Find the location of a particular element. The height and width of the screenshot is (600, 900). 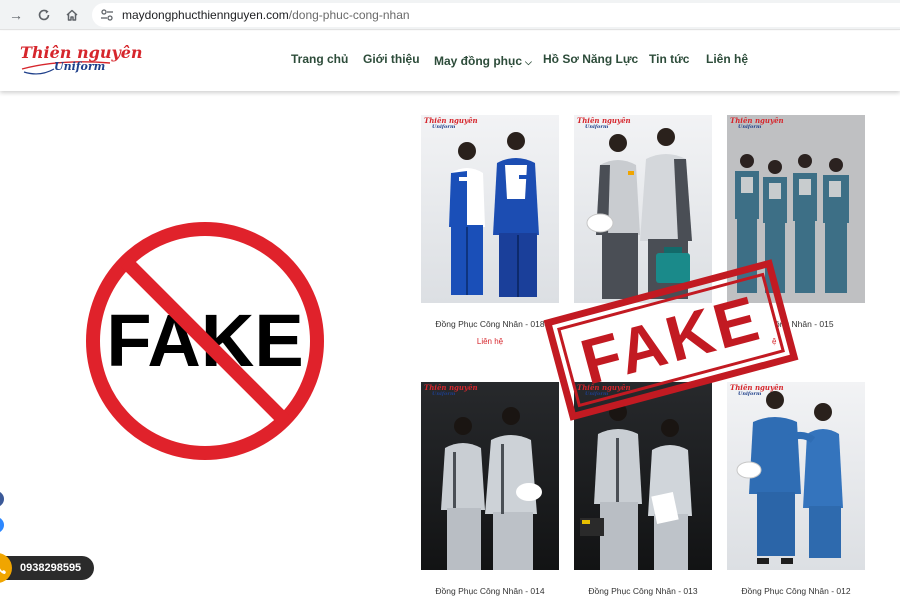

phone-contact-button: 0938298595 is located at coordinates (47, 568).